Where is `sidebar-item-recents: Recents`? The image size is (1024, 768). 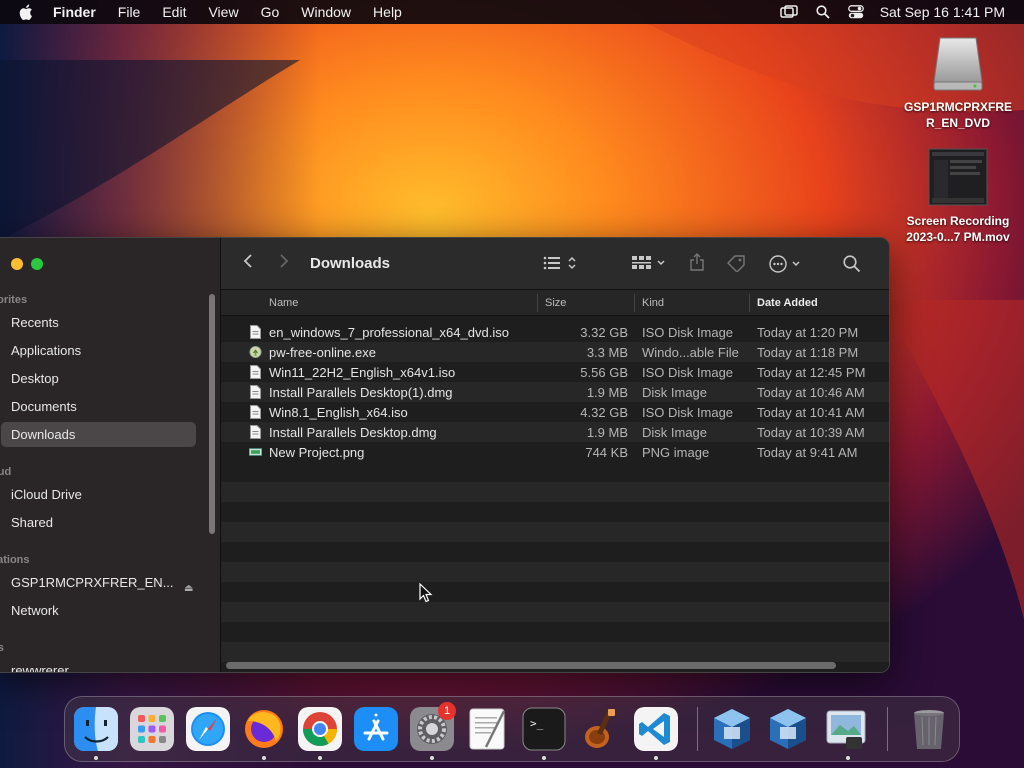 sidebar-item-recents: Recents is located at coordinates (98, 322).